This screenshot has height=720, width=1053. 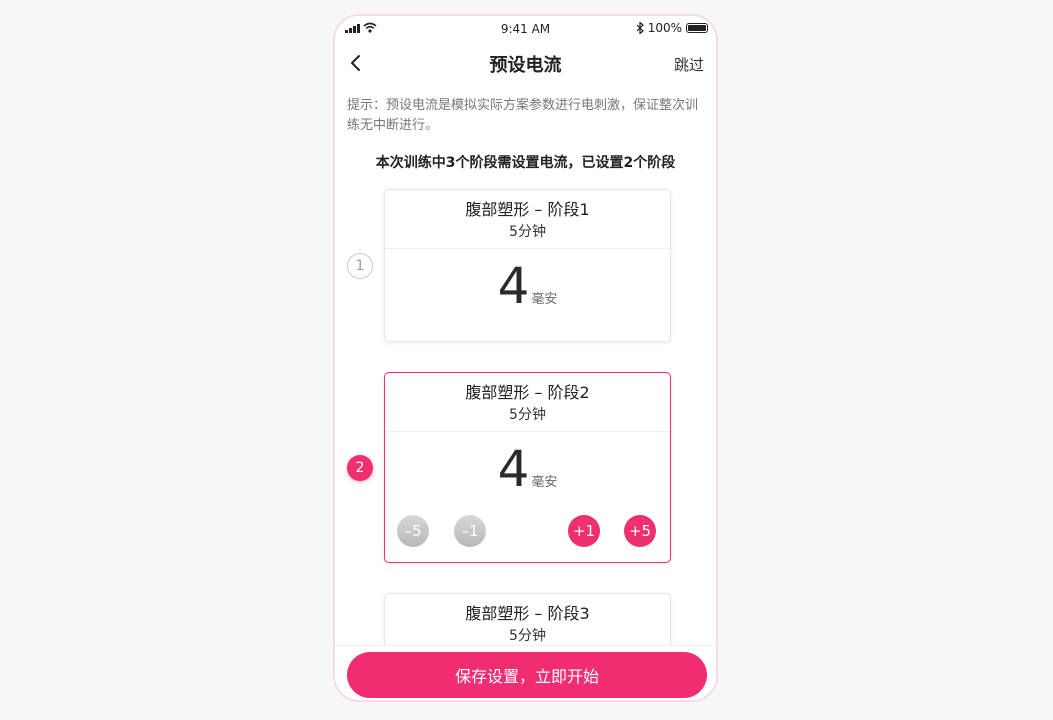 What do you see at coordinates (544, 482) in the screenshot?
I see `stage-2-current-unit: 毫安` at bounding box center [544, 482].